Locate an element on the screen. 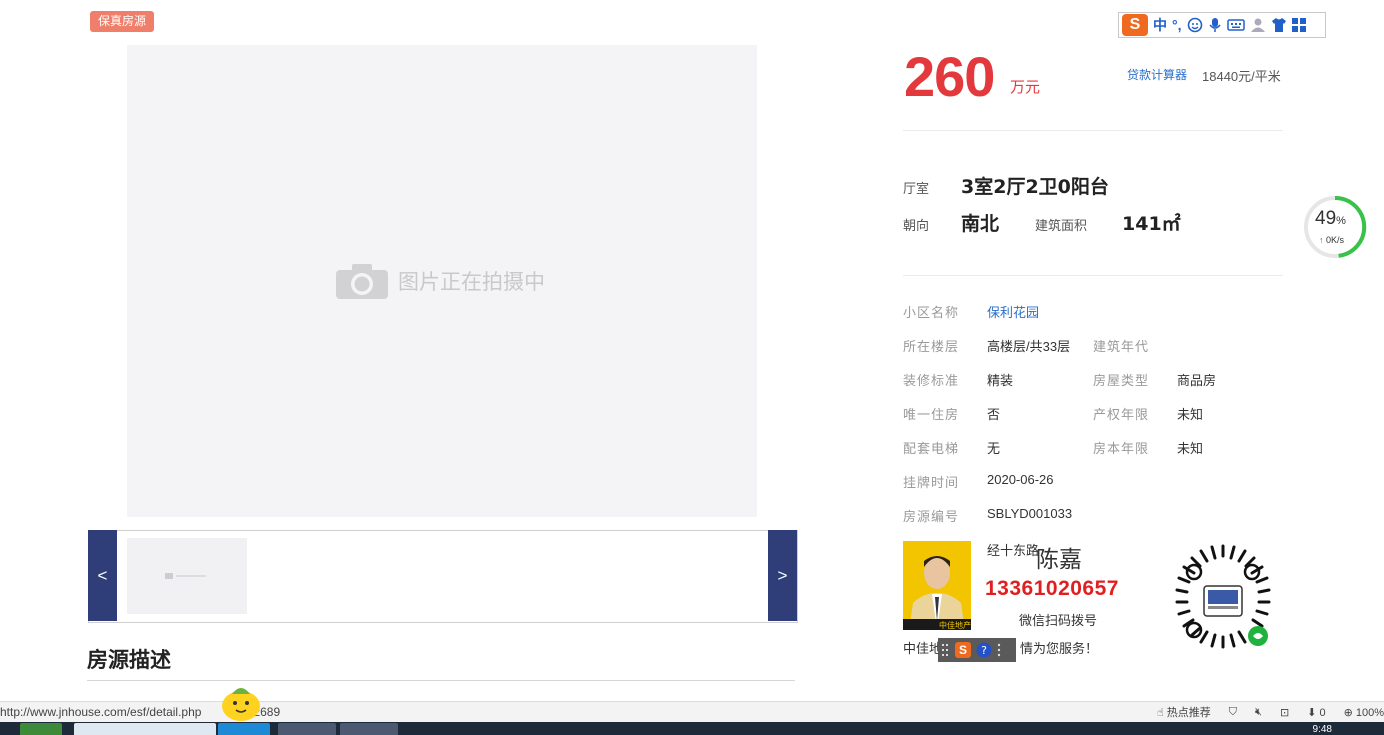 Image resolution: width=1384 pixels, height=735 pixels. price-unit: 万元 is located at coordinates (1025, 87).